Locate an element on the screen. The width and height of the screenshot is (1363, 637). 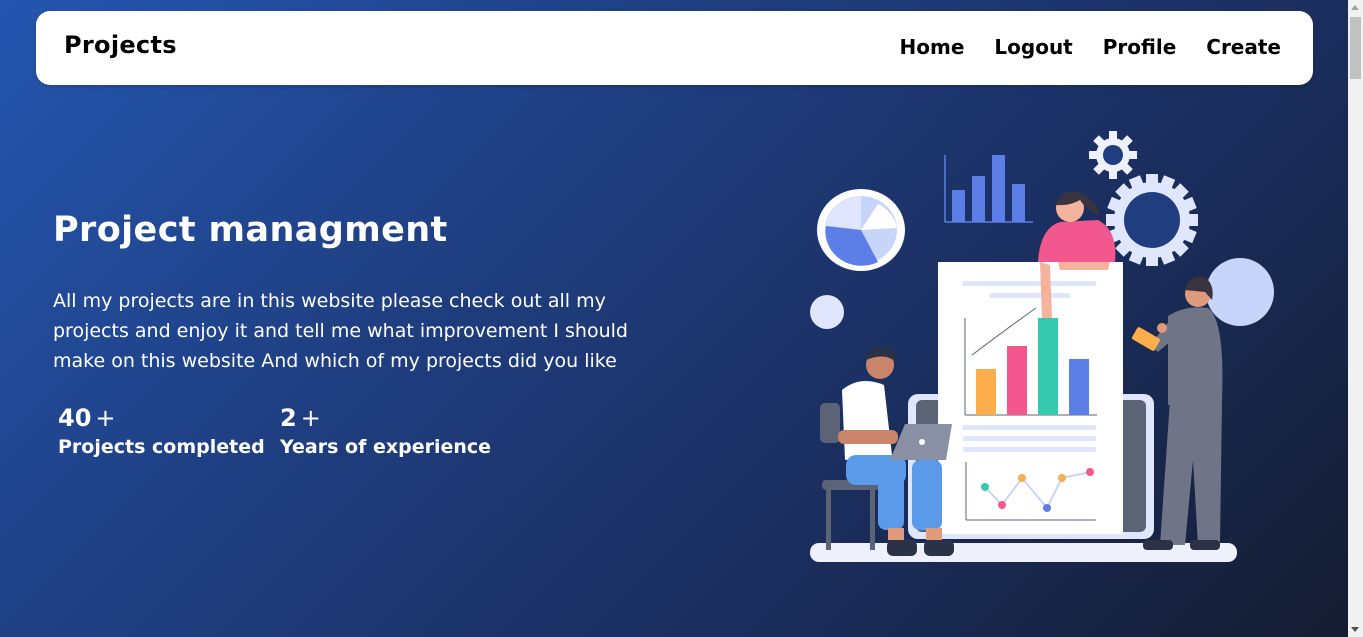
chart-bar-orange is located at coordinates (986, 392).